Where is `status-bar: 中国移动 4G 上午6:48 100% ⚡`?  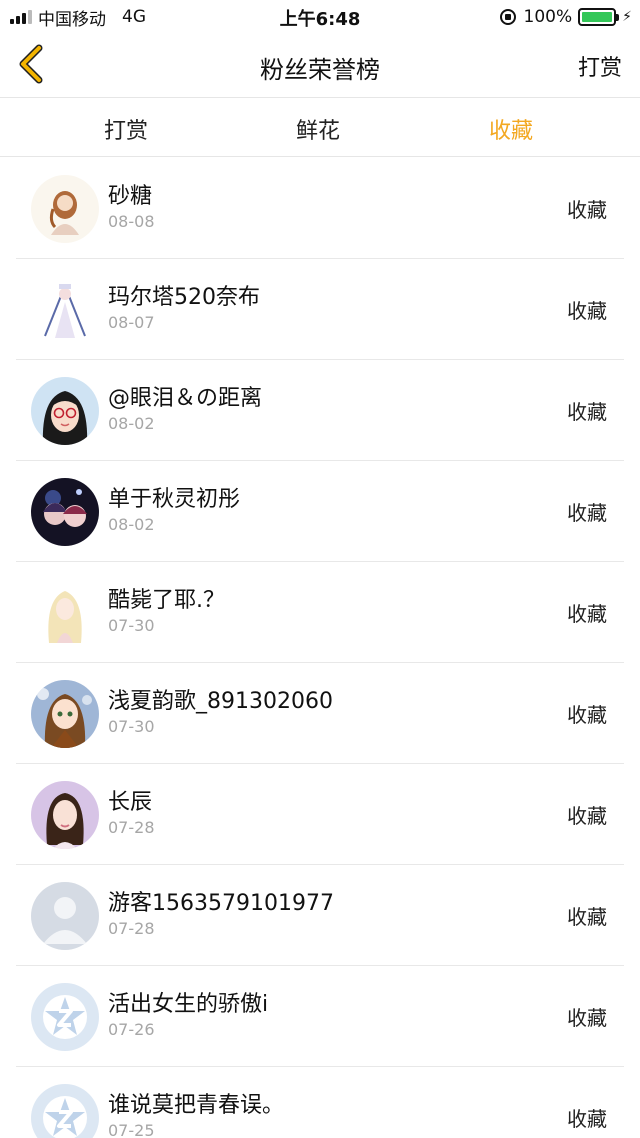
status-bar: 中国移动 4G 上午6:48 100% ⚡ is located at coordinates (320, 17).